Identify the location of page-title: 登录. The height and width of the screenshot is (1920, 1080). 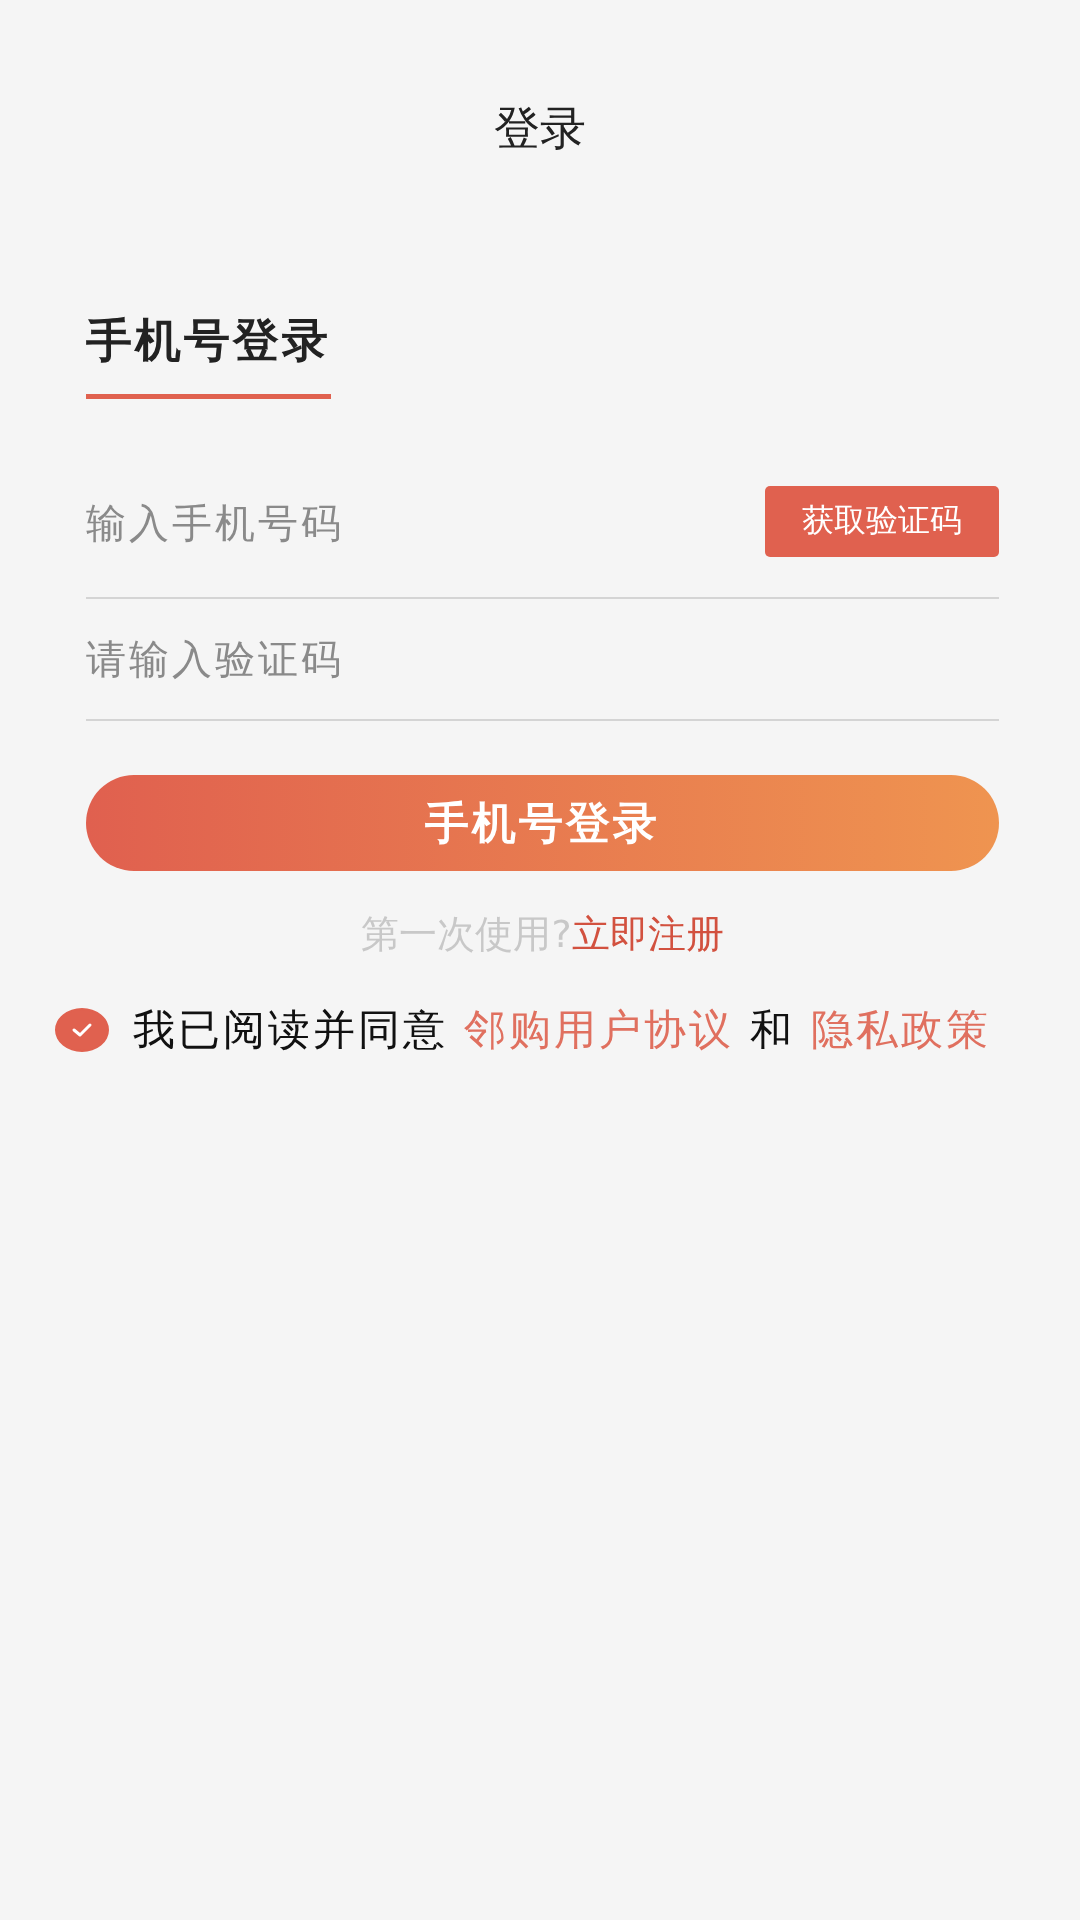
(540, 128).